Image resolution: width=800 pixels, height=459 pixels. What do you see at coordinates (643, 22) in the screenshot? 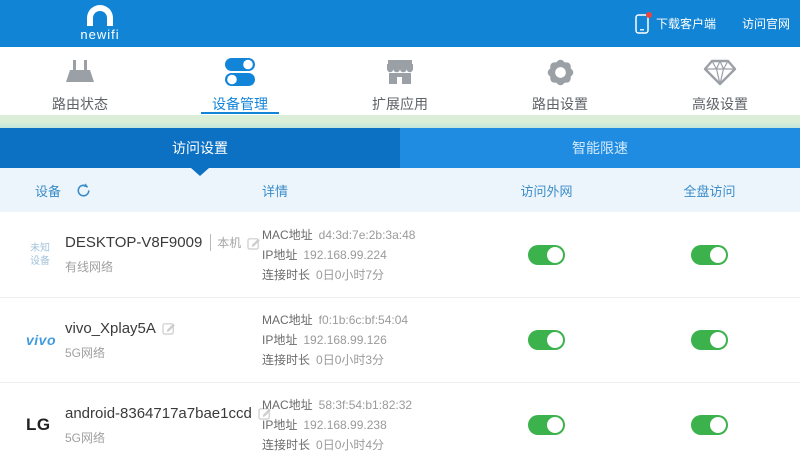
I see `phone-icon` at bounding box center [643, 22].